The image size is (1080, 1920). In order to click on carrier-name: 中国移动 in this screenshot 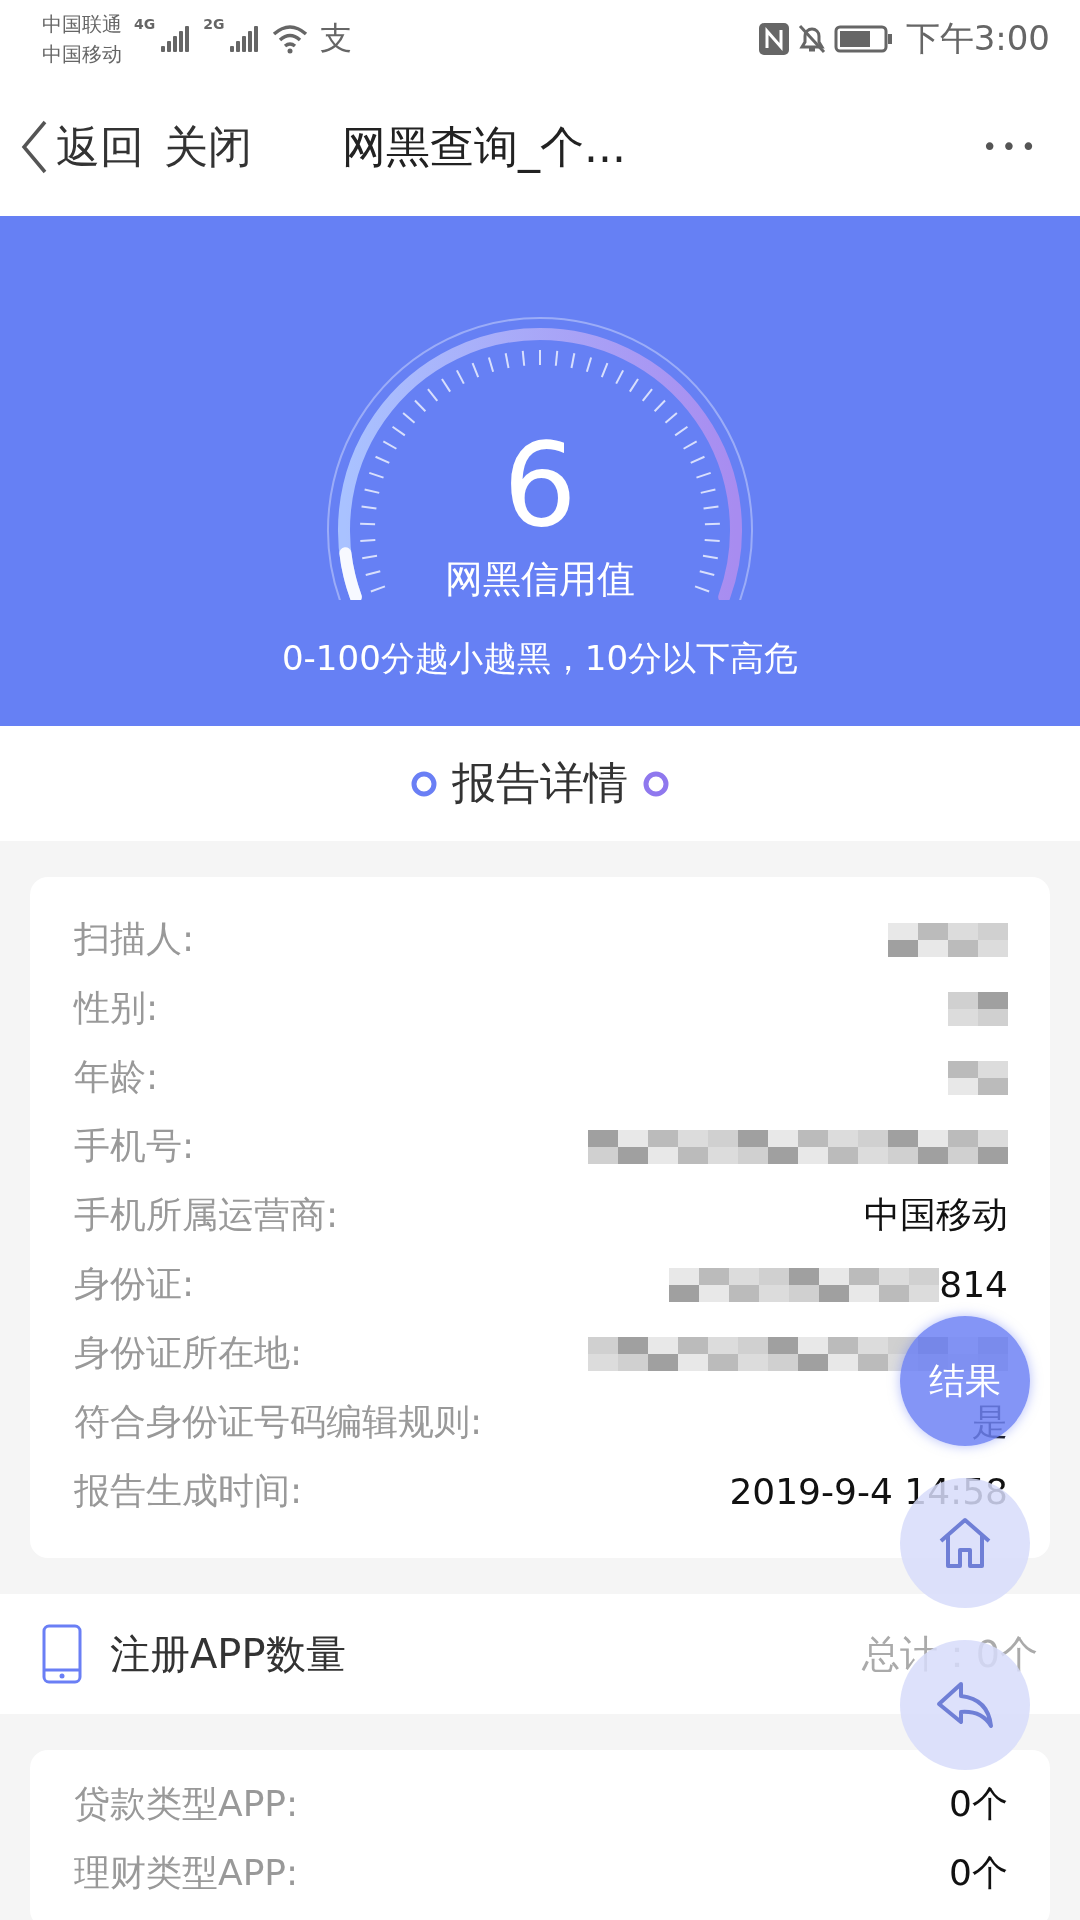, I will do `click(82, 54)`.